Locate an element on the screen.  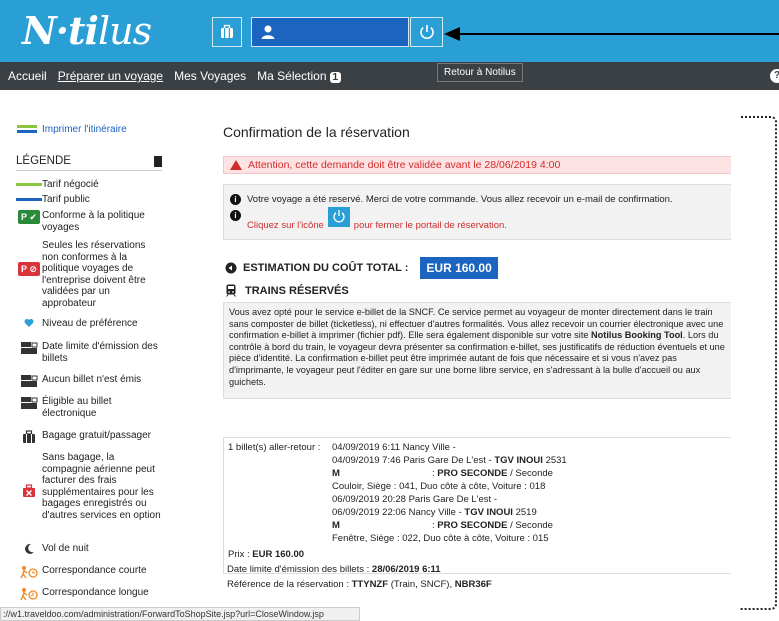
moon-icon is located at coordinates (29, 548).